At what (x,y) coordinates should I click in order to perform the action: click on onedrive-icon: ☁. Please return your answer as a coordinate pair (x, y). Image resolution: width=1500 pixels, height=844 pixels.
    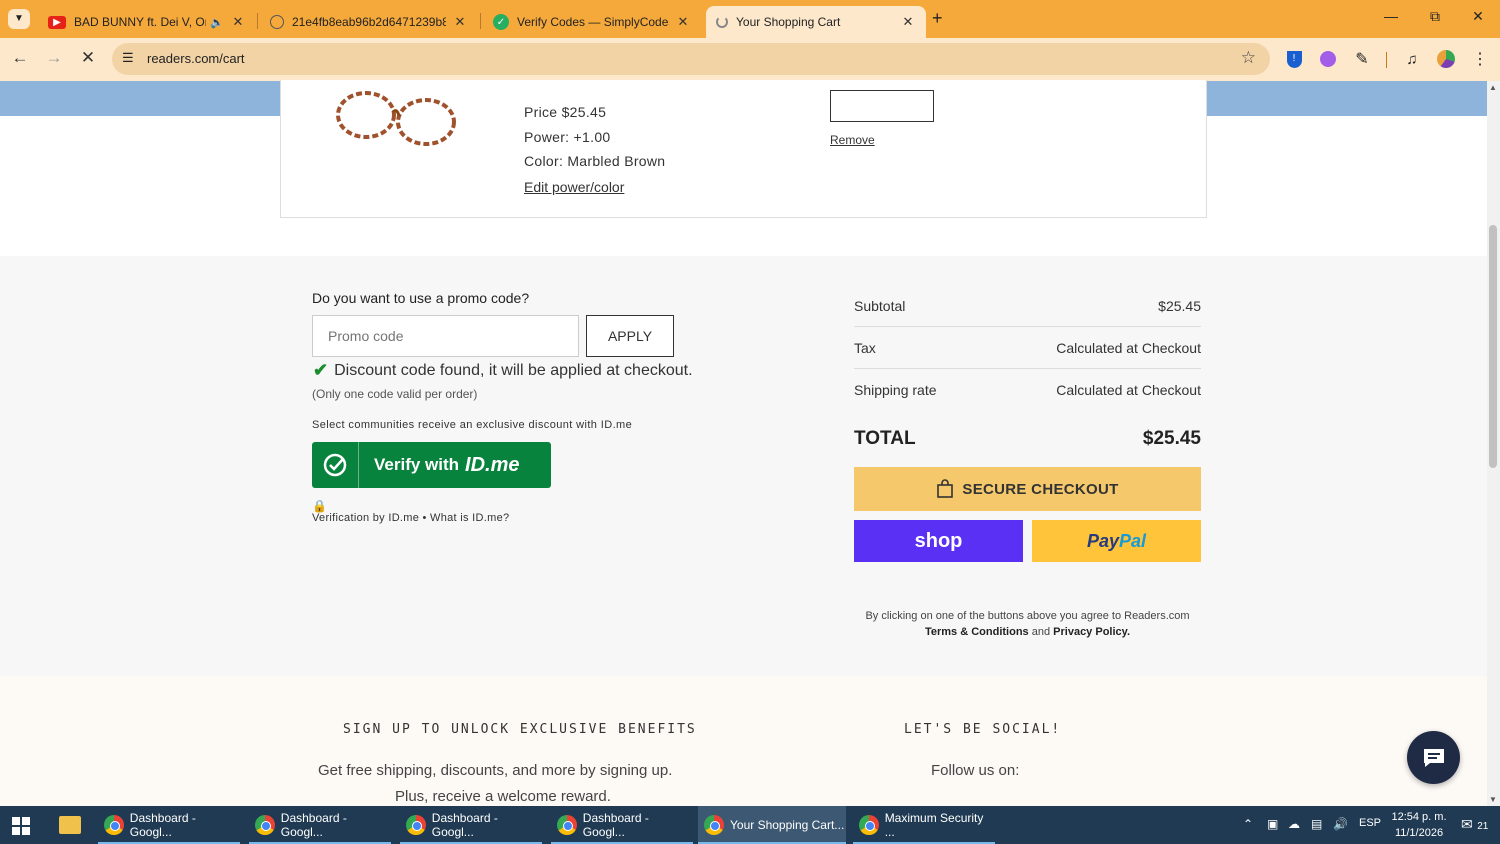
    Looking at the image, I should click on (1294, 824).